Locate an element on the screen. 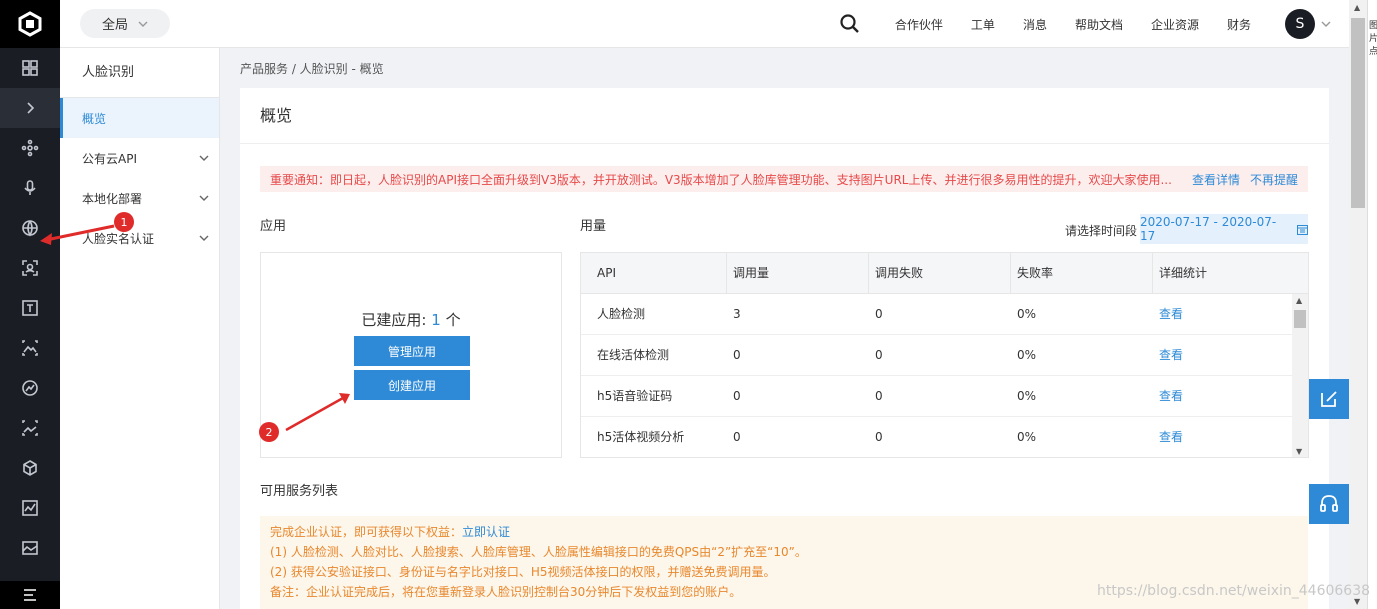  scope-label: 全局 is located at coordinates (114, 25).